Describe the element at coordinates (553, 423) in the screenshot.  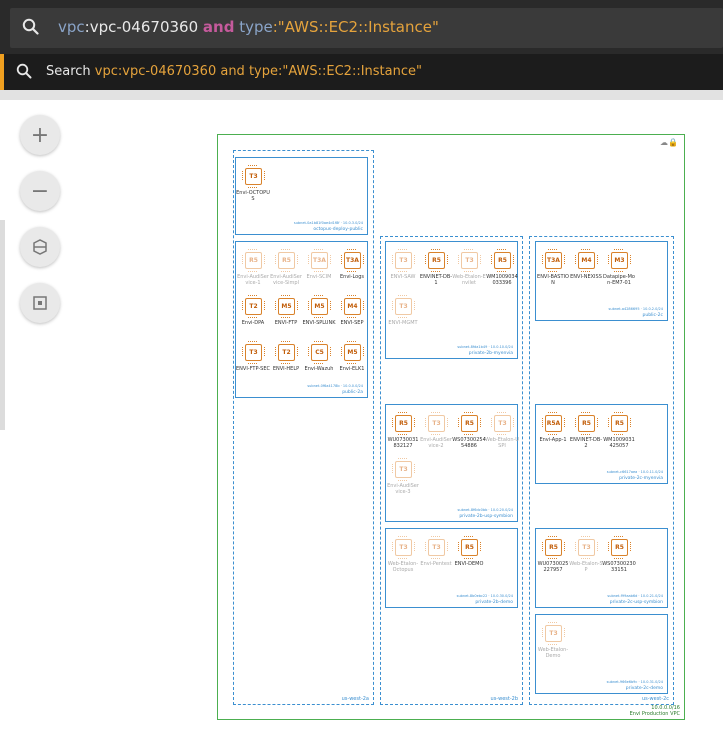
I see `ec2-chip-icon: R5A` at that location.